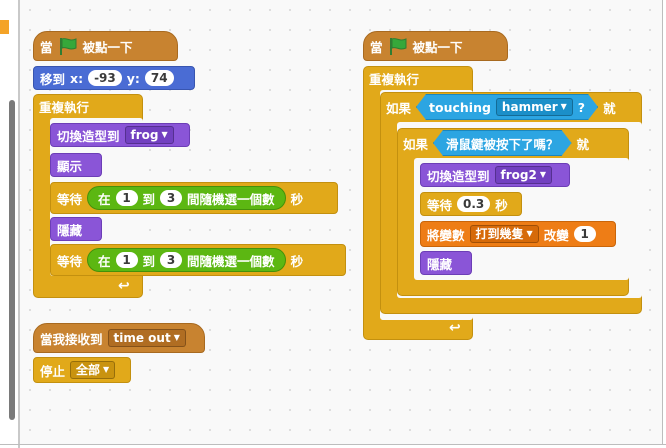 Image resolution: width=666 pixels, height=448 pixels. Describe the element at coordinates (460, 107) in the screenshot. I see `condition-label: touching` at that location.